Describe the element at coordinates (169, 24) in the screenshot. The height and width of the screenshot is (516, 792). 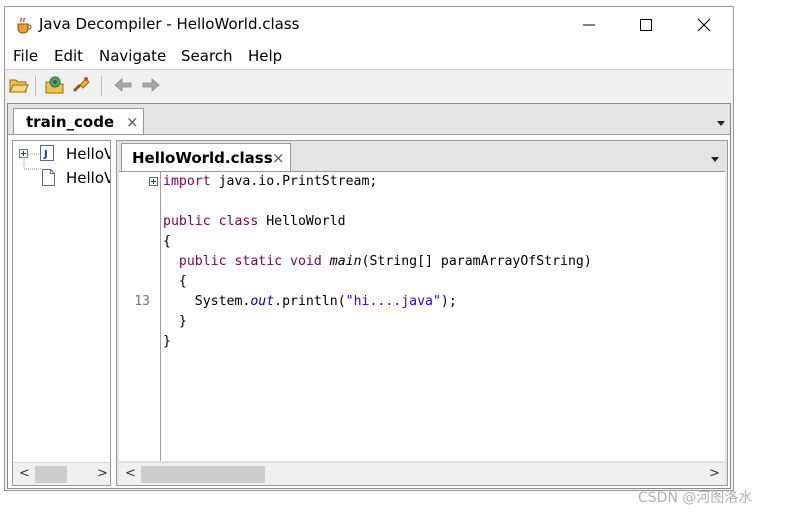
I see `window-title: Java Decompiler - HelloWorld.class` at that location.